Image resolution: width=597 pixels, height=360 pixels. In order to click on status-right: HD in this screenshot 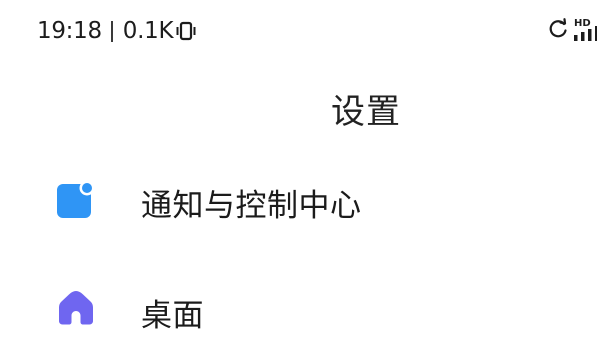, I will do `click(572, 29)`.